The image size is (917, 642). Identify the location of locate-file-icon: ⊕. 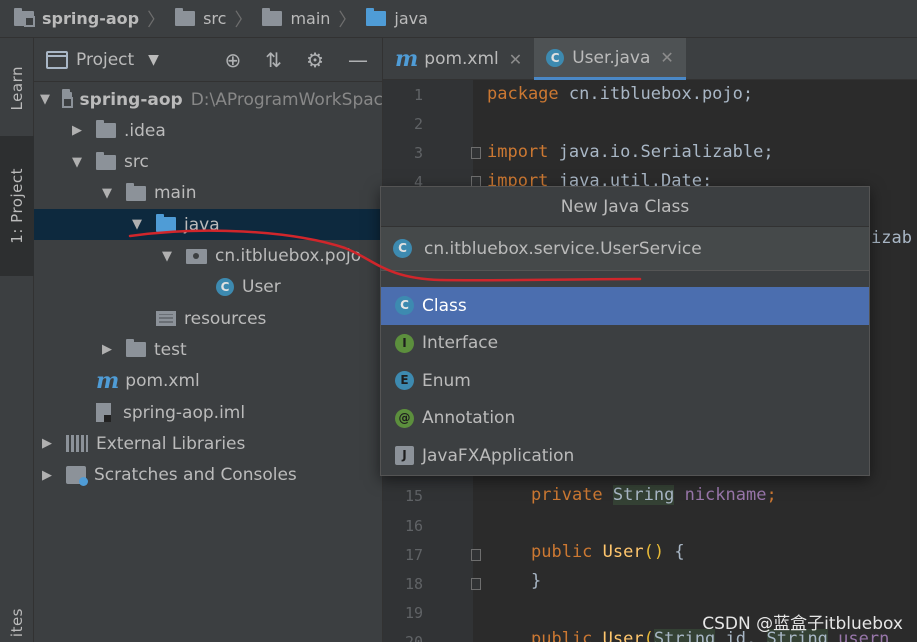
(233, 60).